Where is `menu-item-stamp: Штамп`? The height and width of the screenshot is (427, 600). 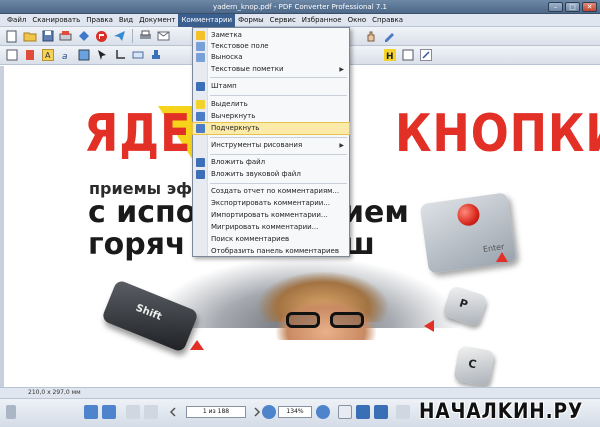 menu-item-stamp: Штамп is located at coordinates (271, 86).